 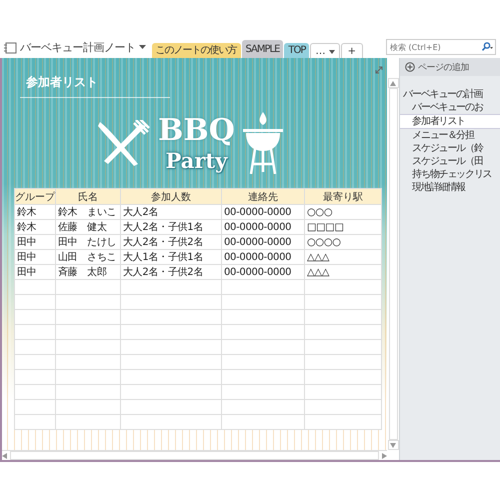 I want to click on page-item: スケジュール（鈴, so click(x=450, y=148).